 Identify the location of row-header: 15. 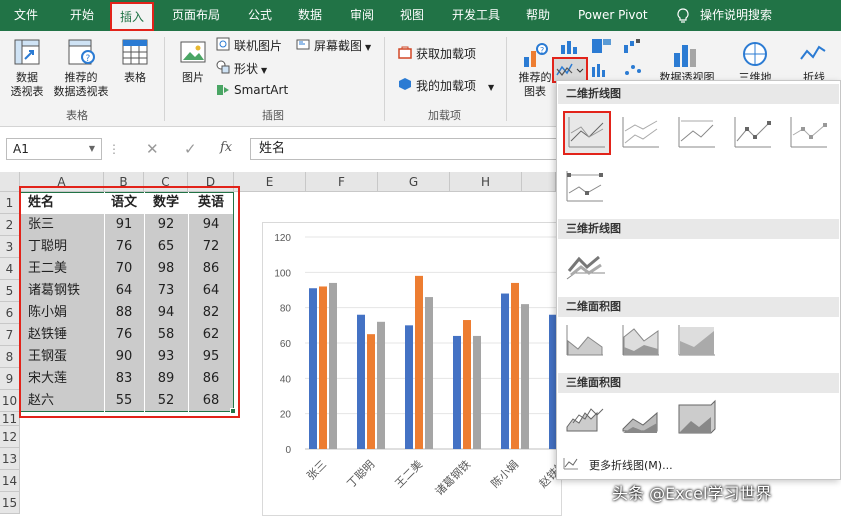
(10, 503).